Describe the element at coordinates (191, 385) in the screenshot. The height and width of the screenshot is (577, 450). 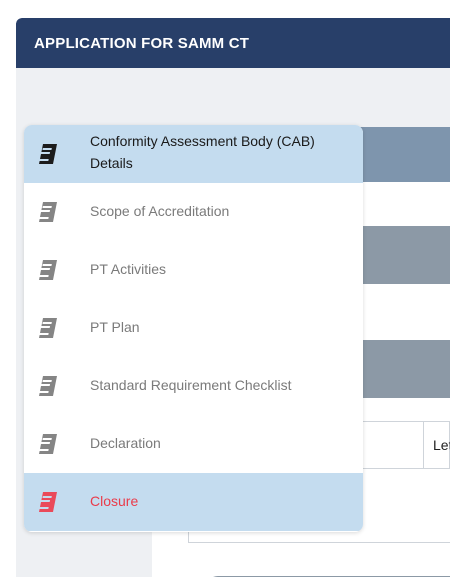
I see `menu-item-label: Standard Requirement Checklist` at that location.